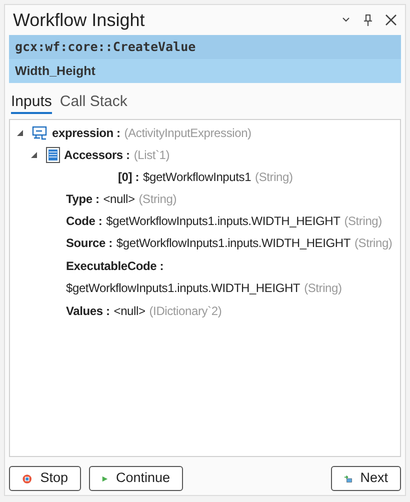  I want to click on continue-button: Continue, so click(136, 478).